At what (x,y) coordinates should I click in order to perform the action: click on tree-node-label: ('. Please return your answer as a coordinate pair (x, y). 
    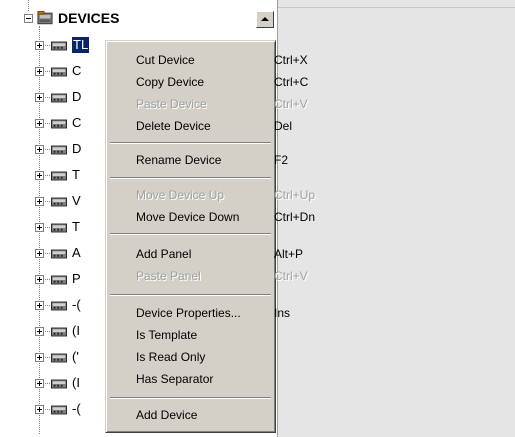
    Looking at the image, I should click on (75, 357).